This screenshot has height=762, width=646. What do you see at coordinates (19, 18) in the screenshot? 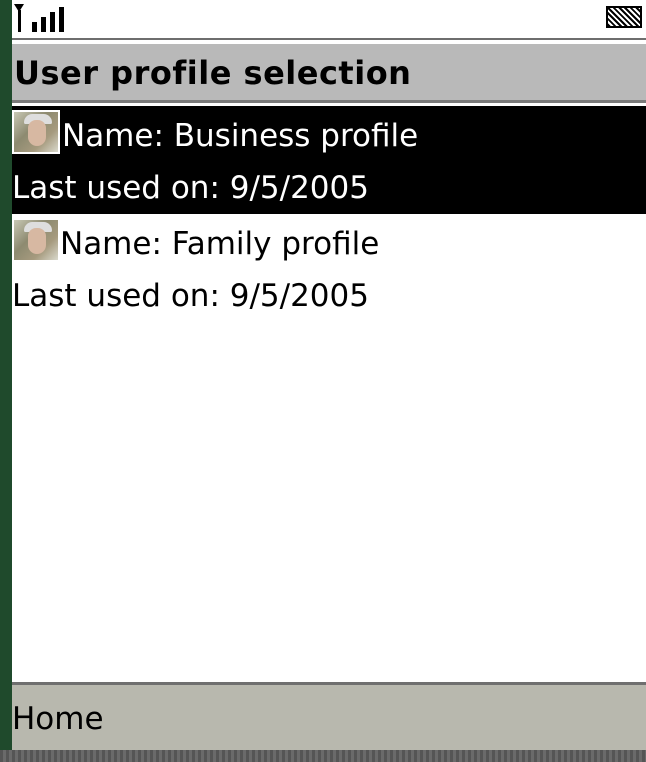
I see `antenna-icon` at bounding box center [19, 18].